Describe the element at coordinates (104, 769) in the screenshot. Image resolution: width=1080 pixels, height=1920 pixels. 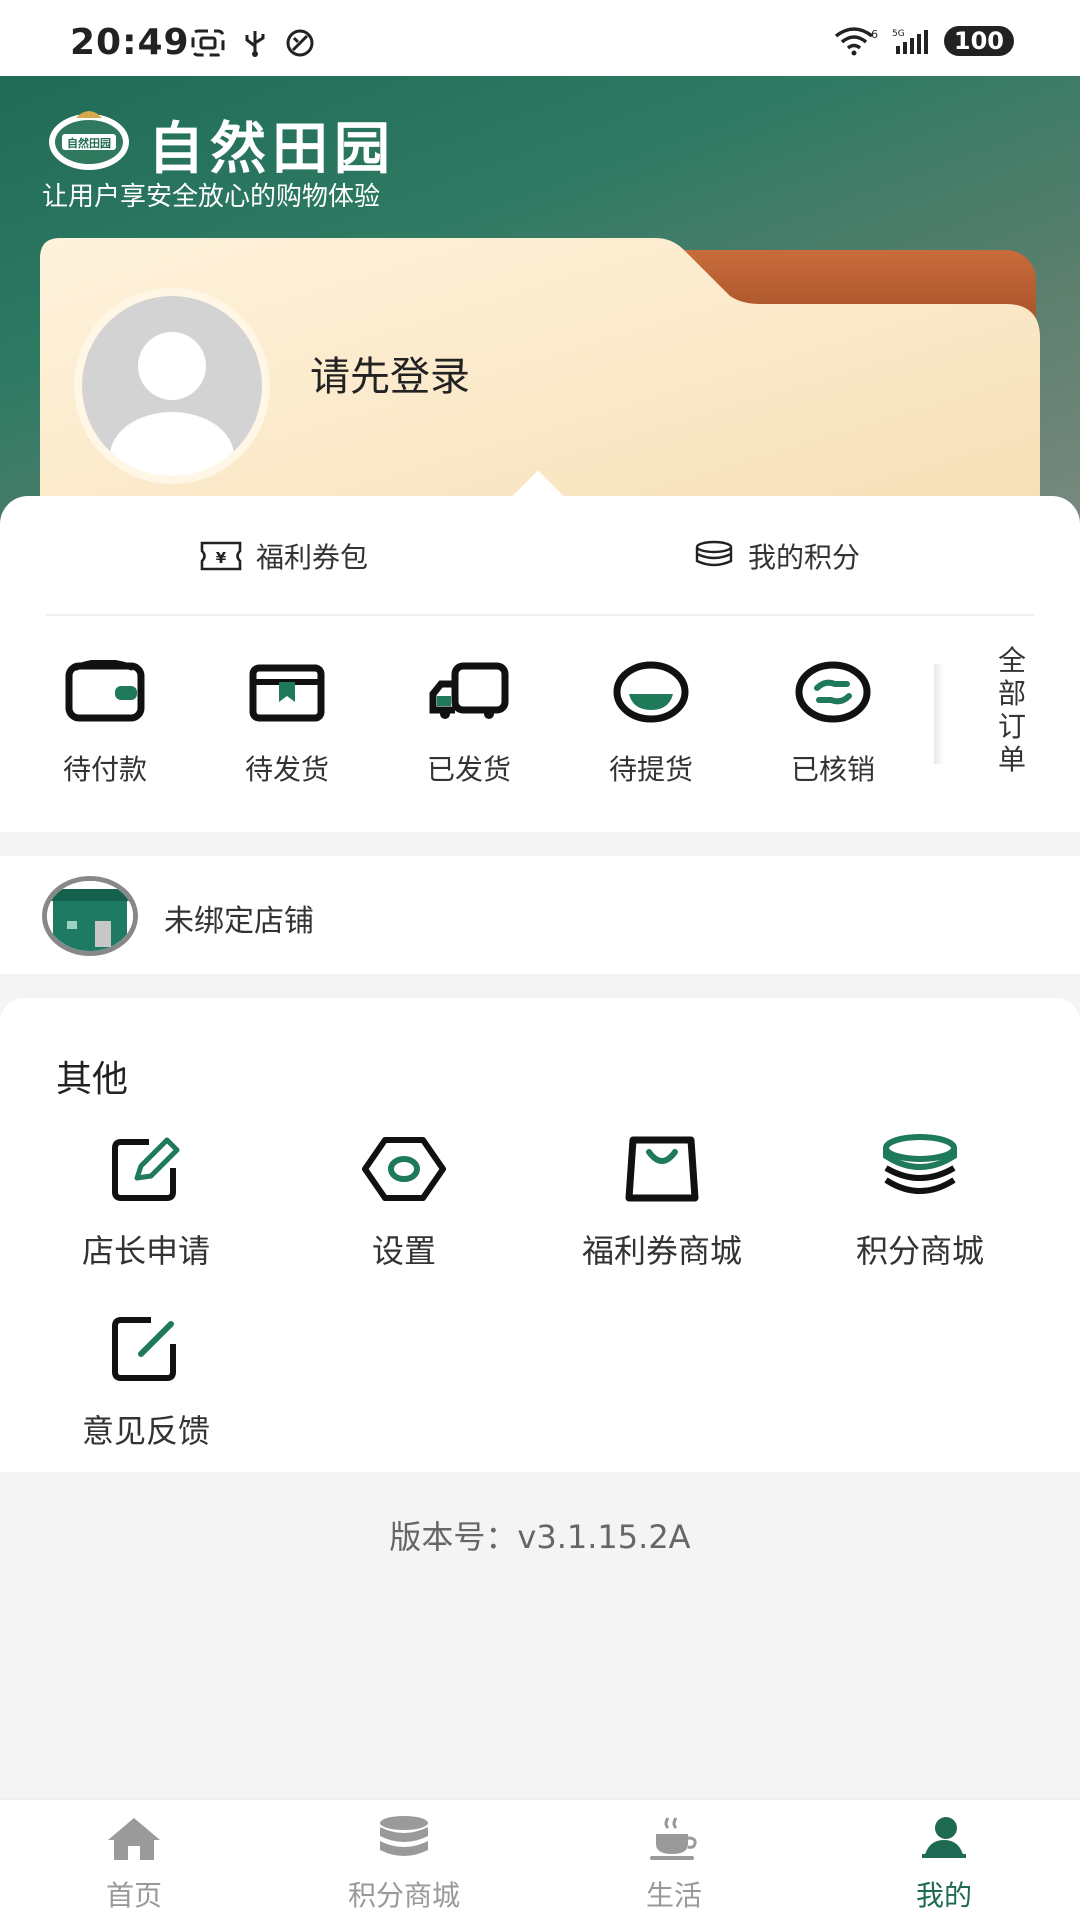
I see `order-label: 待付款` at that location.